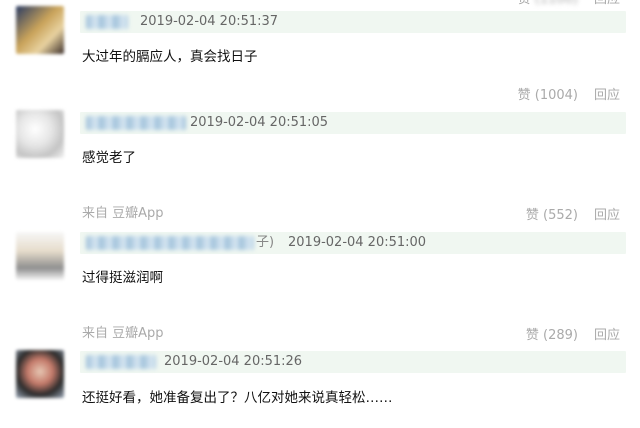 This screenshot has height=428, width=640. What do you see at coordinates (265, 242) in the screenshot?
I see `username-suffix: 子)` at bounding box center [265, 242].